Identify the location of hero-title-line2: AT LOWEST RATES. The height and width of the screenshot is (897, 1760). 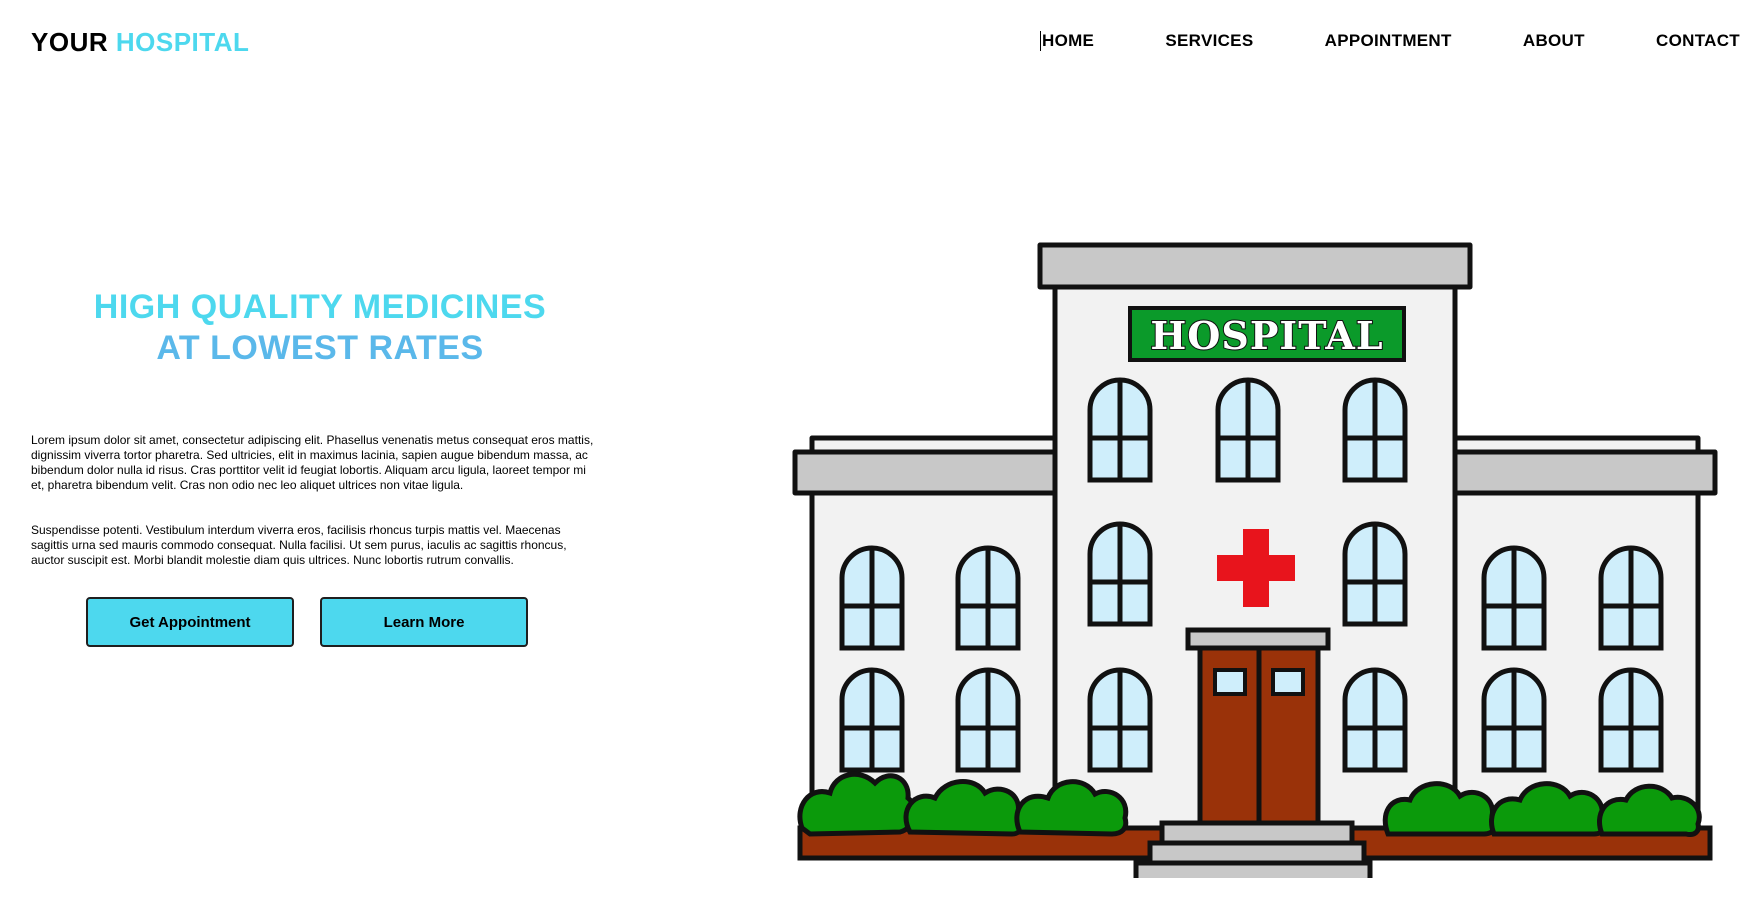
(320, 348).